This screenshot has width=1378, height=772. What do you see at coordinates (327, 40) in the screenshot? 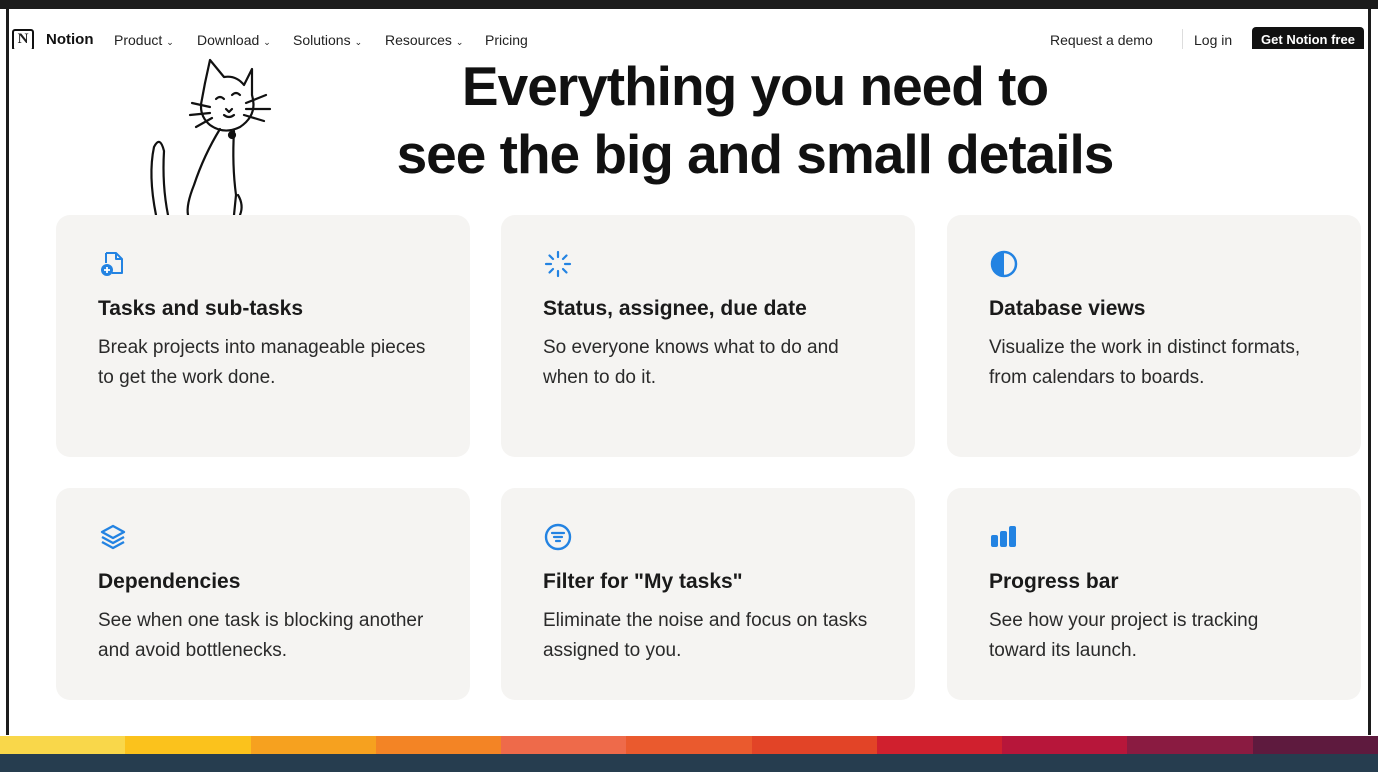
I see `nav-item-solutions: Solutions ⌄` at bounding box center [327, 40].